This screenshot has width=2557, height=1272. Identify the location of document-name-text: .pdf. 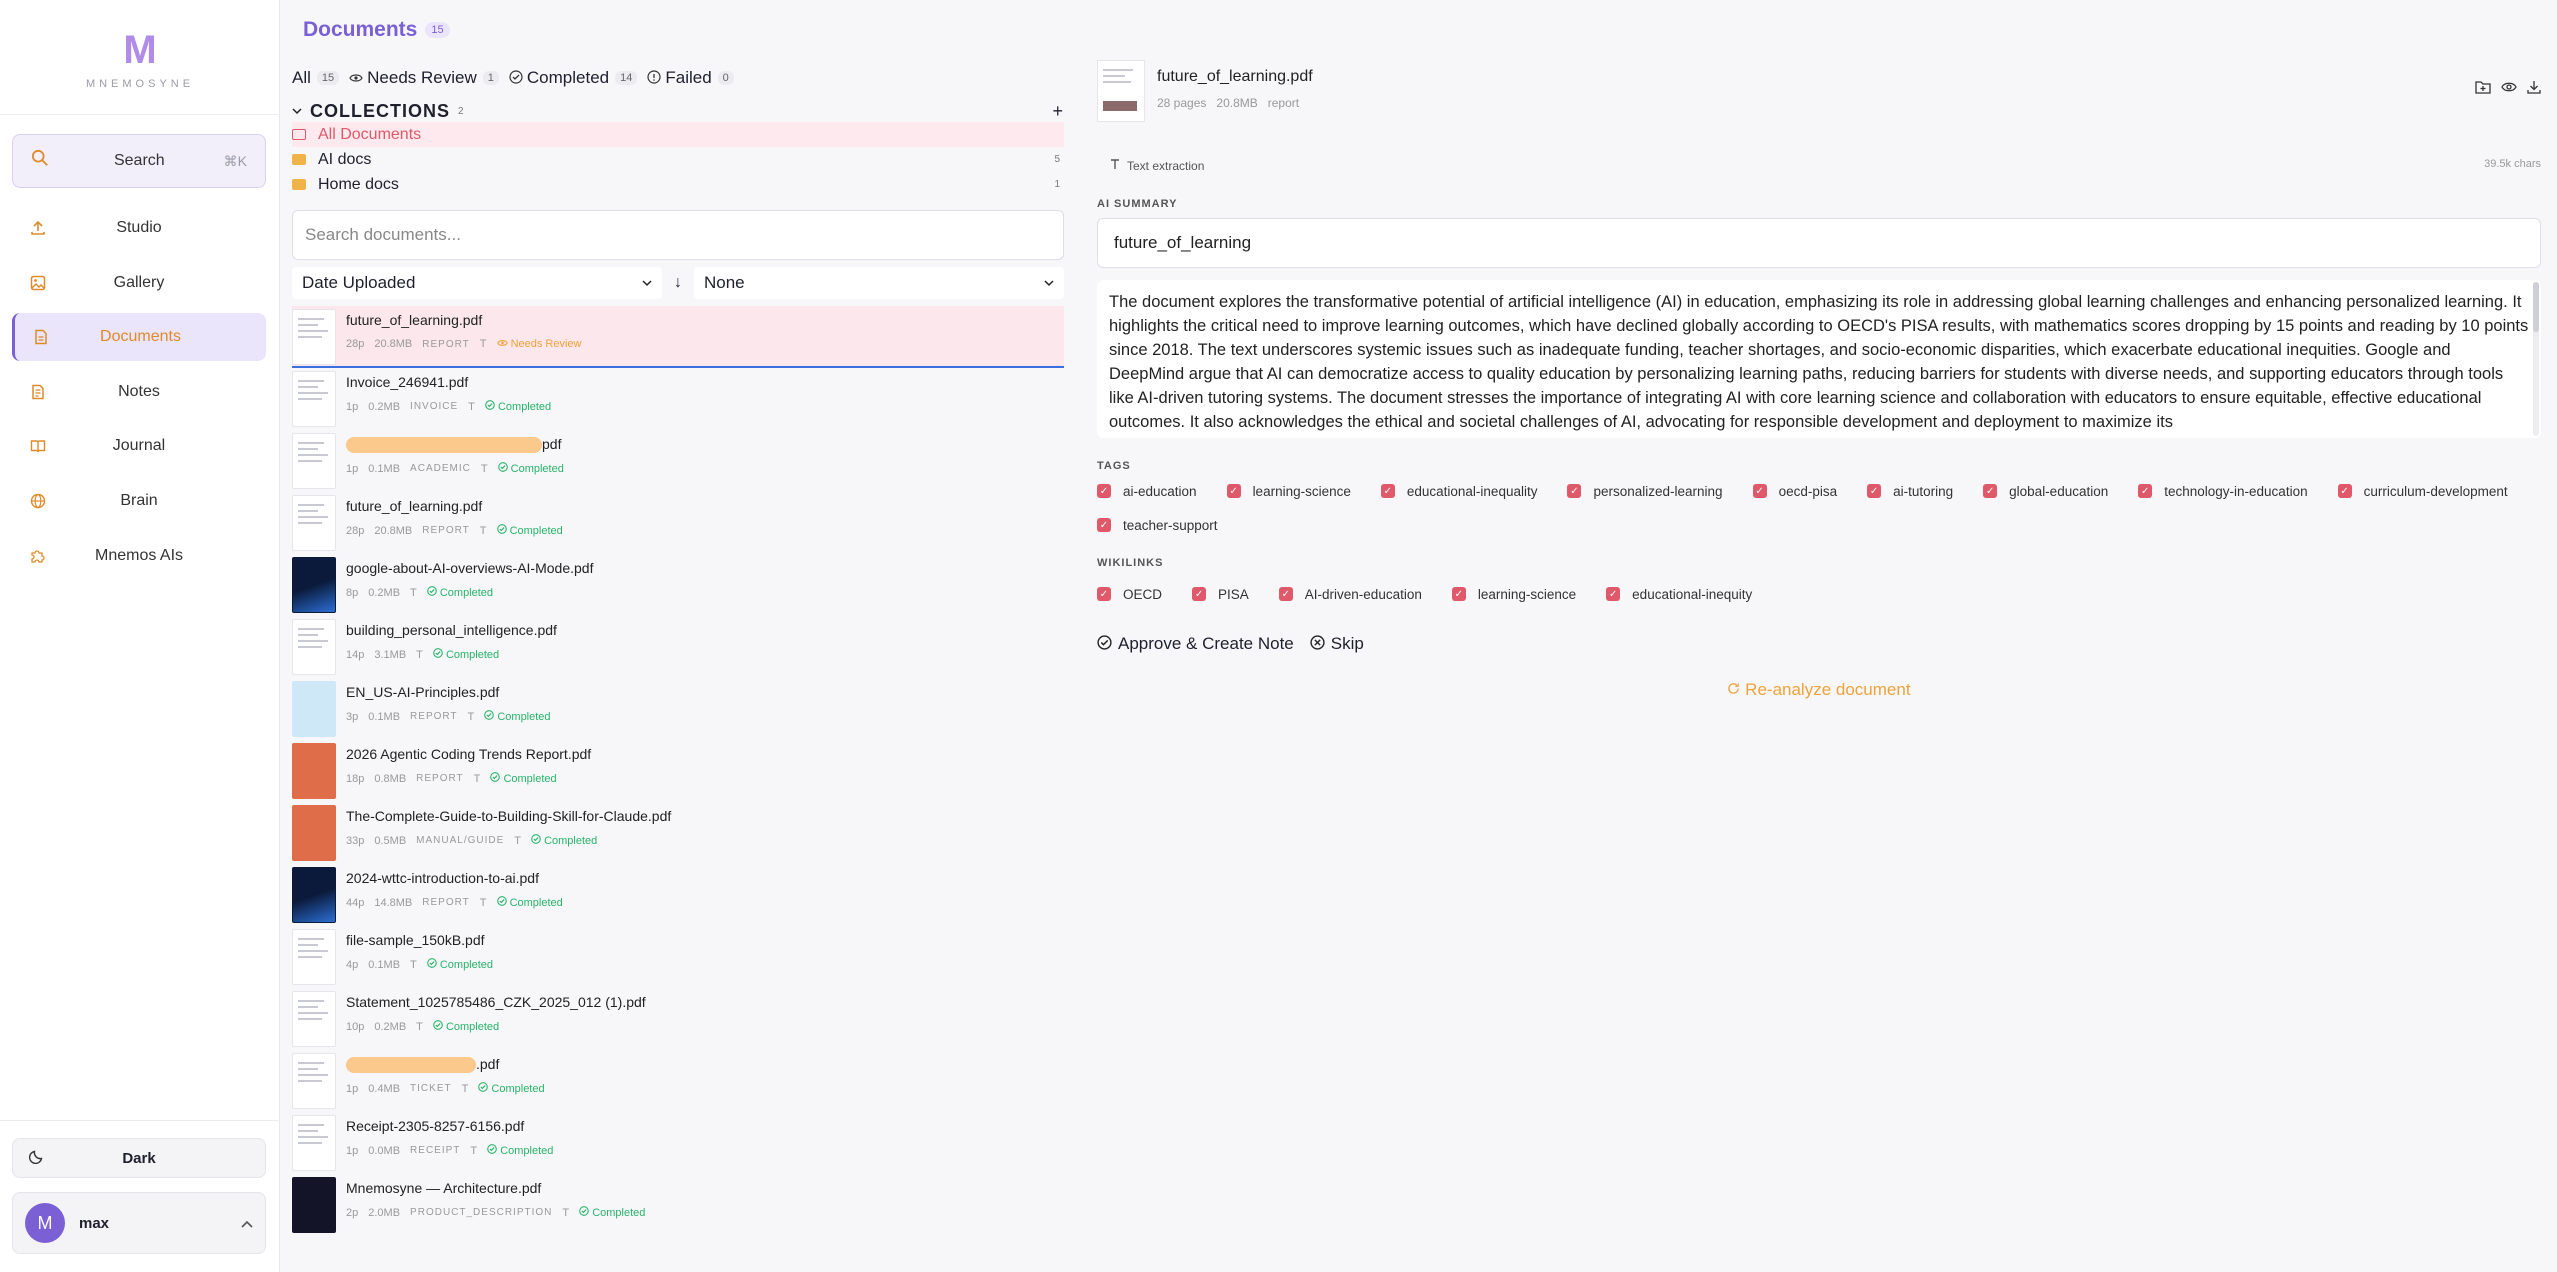
(488, 1064).